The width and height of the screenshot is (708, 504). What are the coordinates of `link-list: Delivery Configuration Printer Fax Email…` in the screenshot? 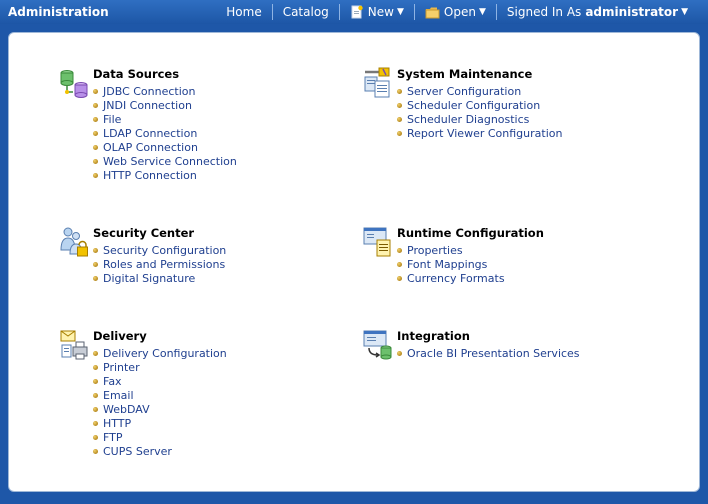 It's located at (160, 402).